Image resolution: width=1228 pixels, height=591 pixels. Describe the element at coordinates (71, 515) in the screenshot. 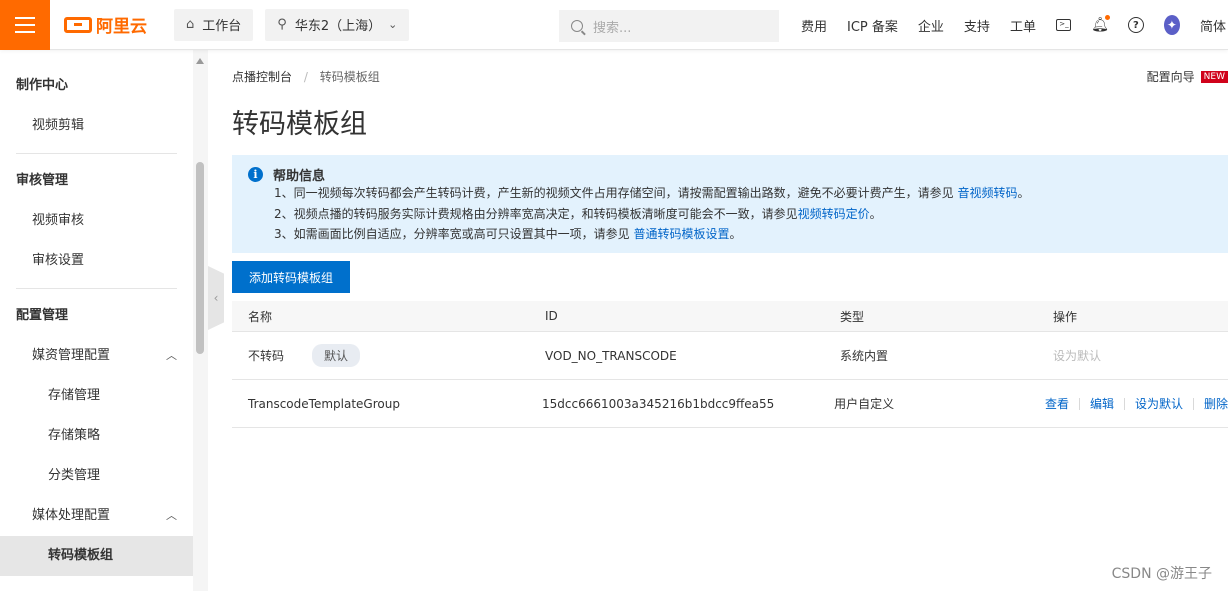

I see `sidebar-group-label: 媒体处理配置` at that location.